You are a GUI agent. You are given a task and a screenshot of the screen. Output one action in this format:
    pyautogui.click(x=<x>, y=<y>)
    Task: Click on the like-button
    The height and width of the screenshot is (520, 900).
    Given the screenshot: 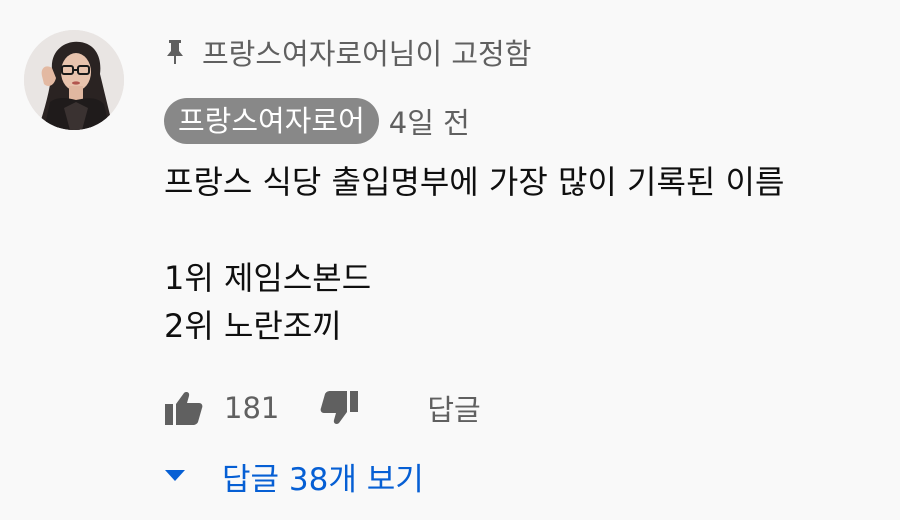 What is the action you would take?
    pyautogui.click(x=184, y=408)
    